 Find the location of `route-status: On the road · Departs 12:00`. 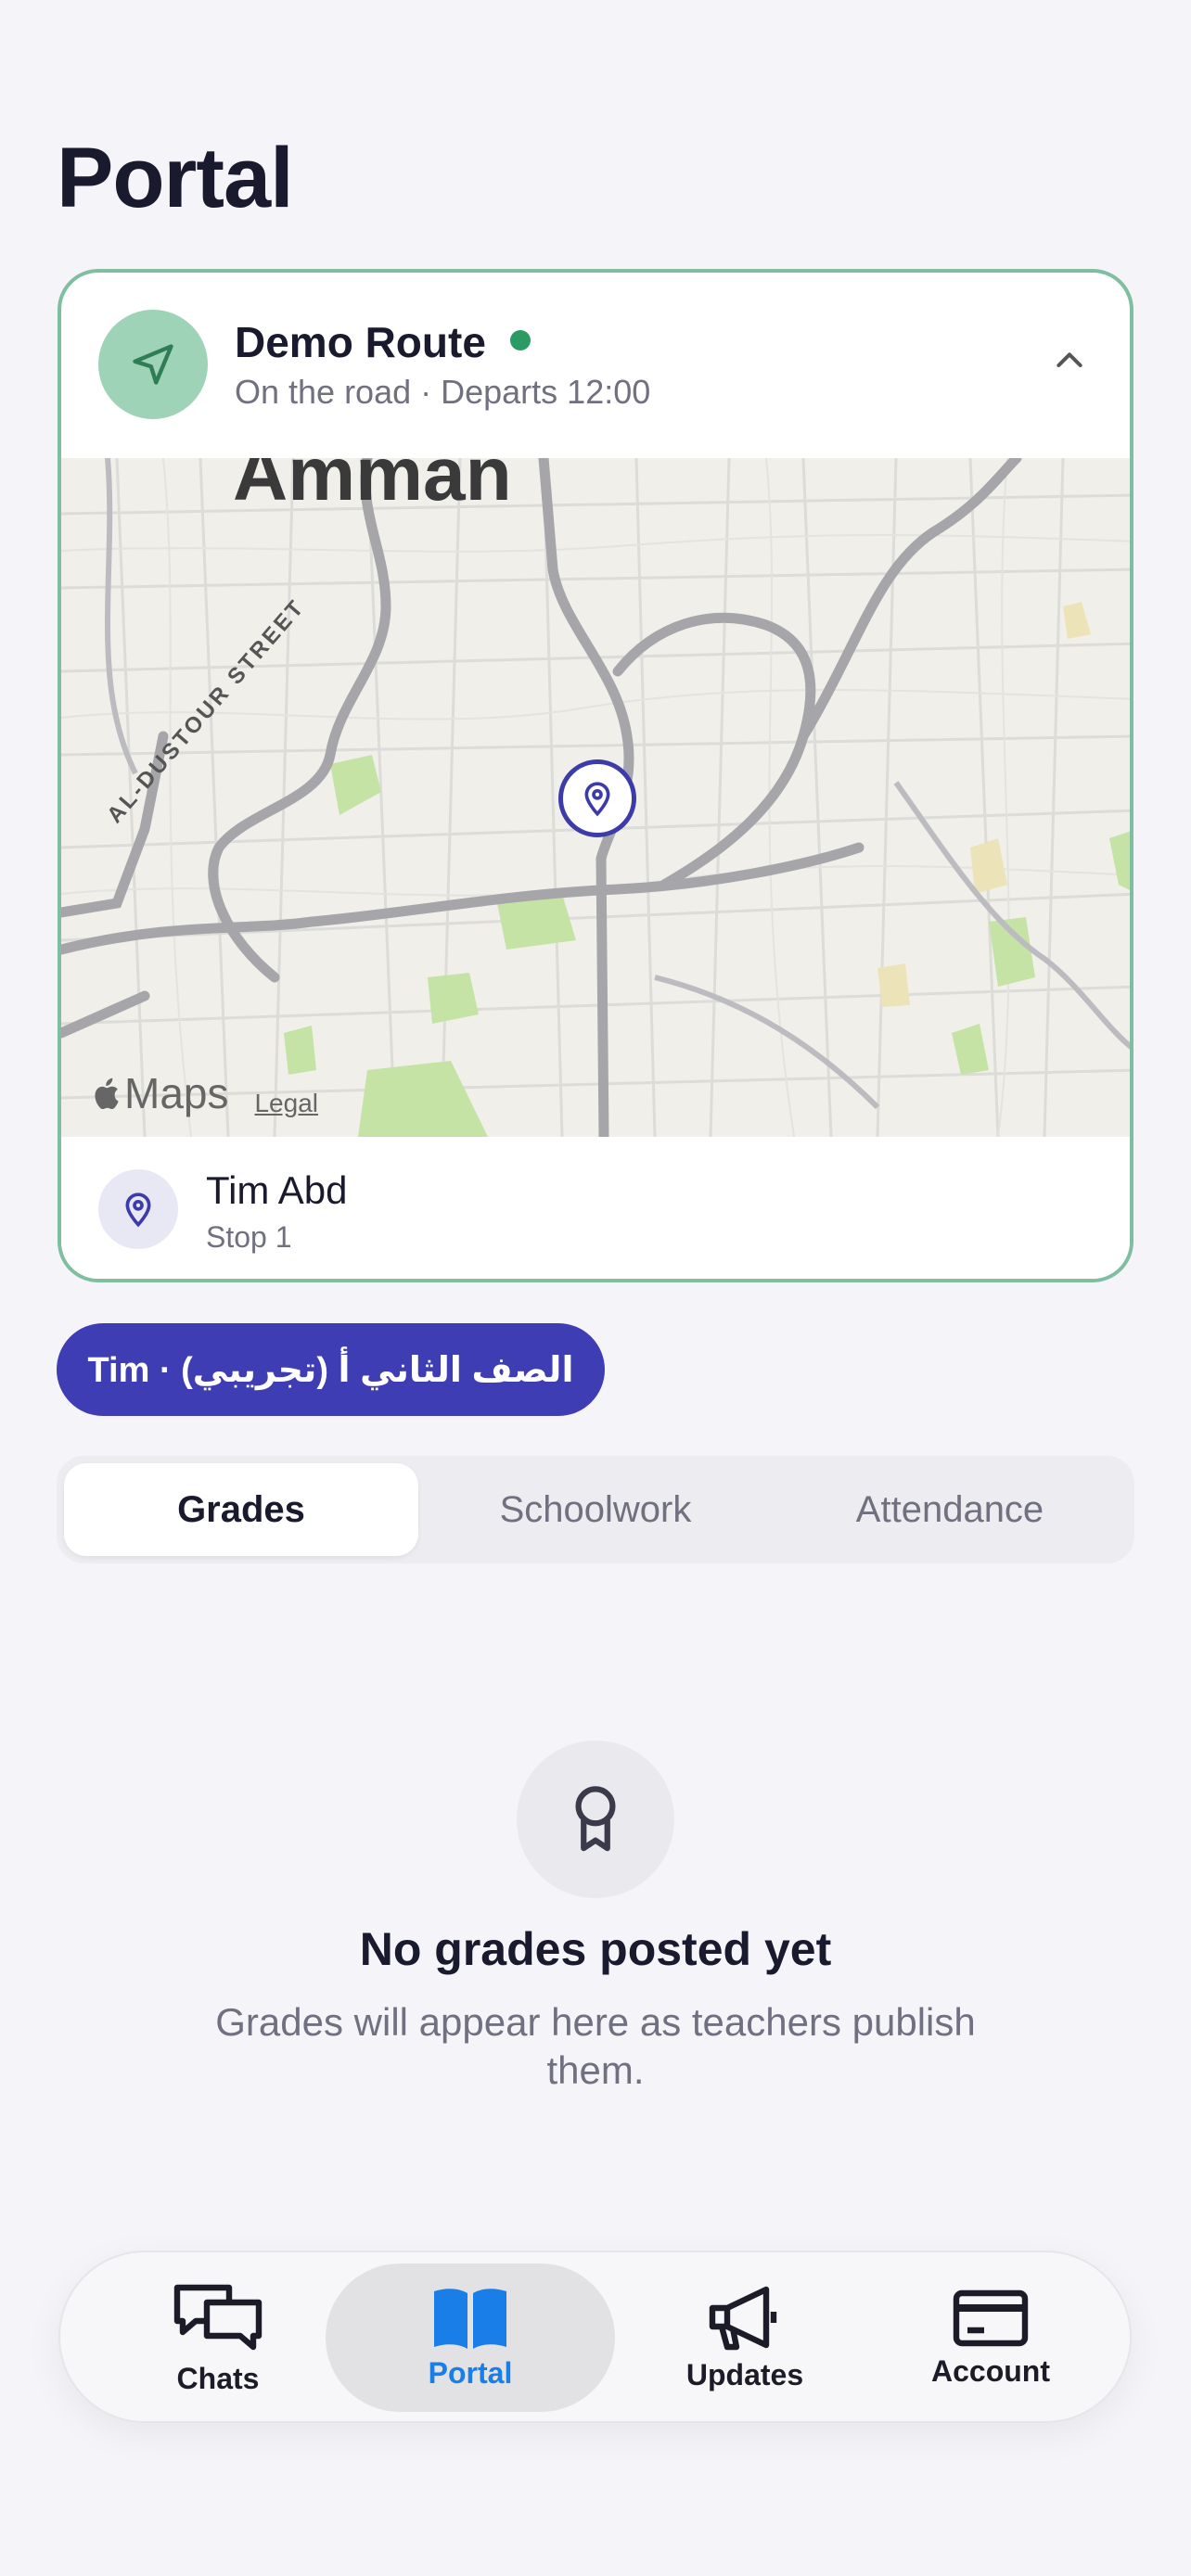

route-status: On the road · Departs 12:00 is located at coordinates (443, 392).